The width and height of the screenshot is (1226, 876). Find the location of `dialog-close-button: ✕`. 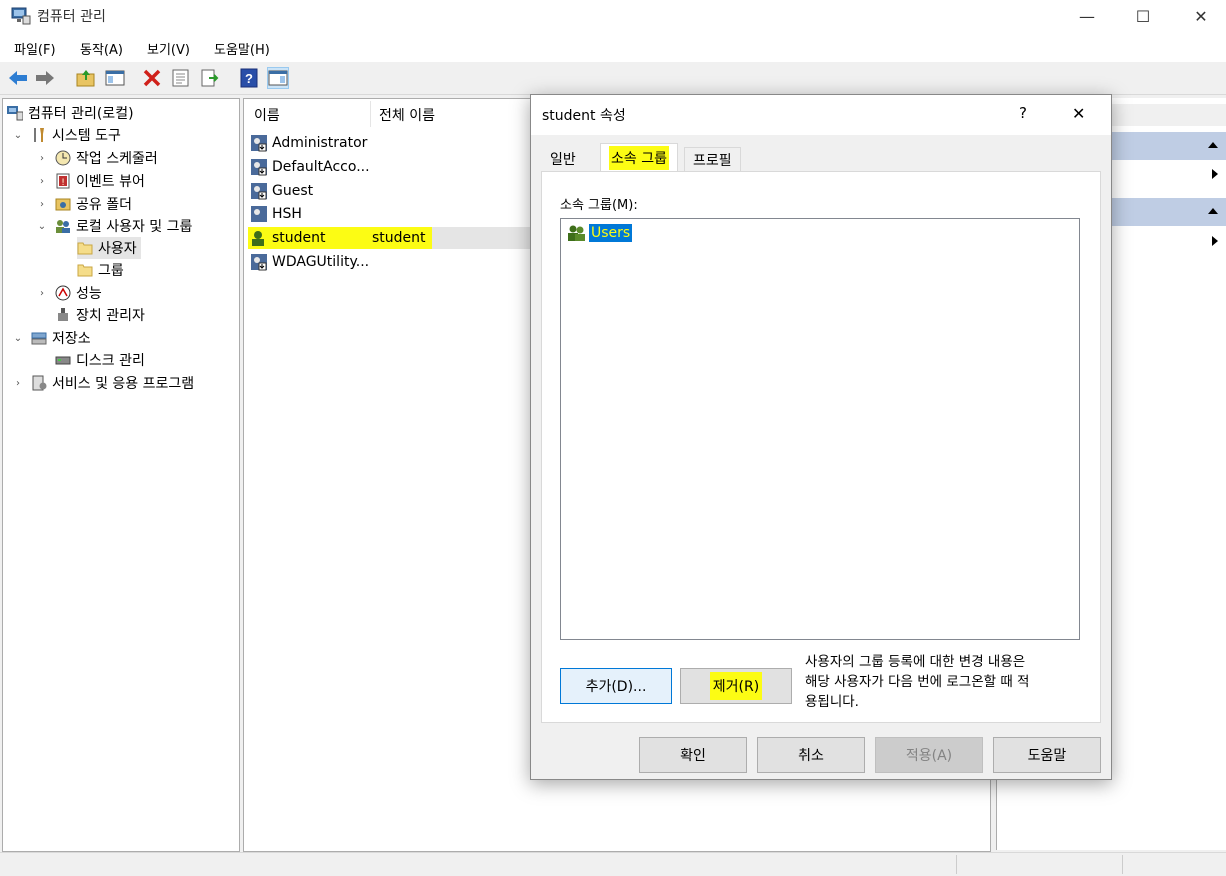

dialog-close-button: ✕ is located at coordinates (1078, 113).